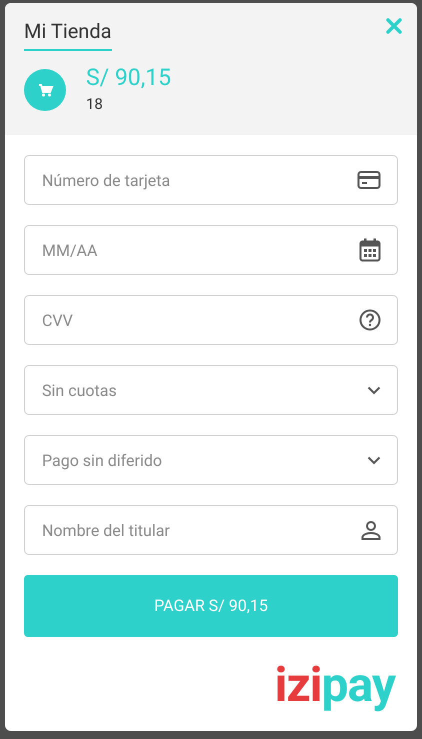 This screenshot has height=739, width=422. What do you see at coordinates (370, 320) in the screenshot?
I see `help-icon` at bounding box center [370, 320].